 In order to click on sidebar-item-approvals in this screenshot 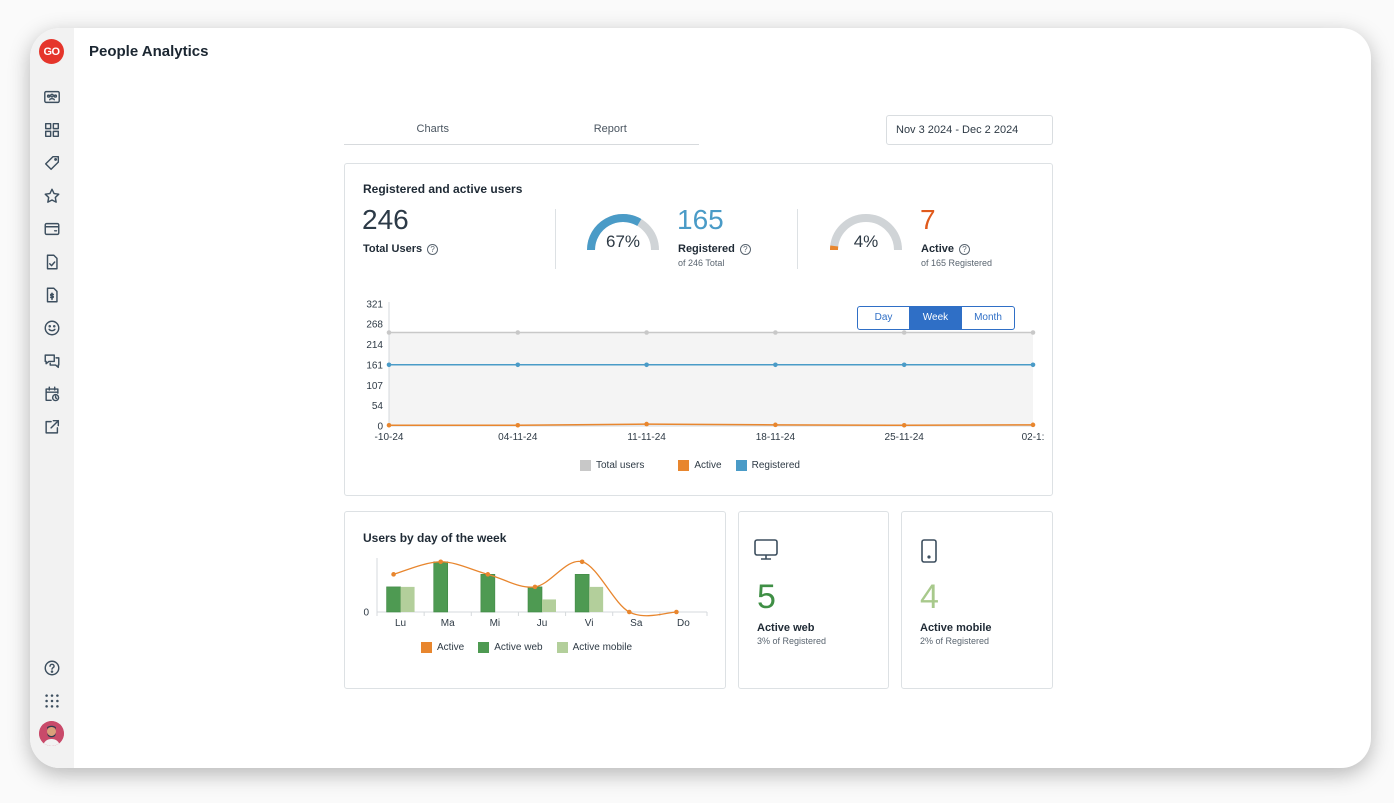, I will do `click(52, 262)`.